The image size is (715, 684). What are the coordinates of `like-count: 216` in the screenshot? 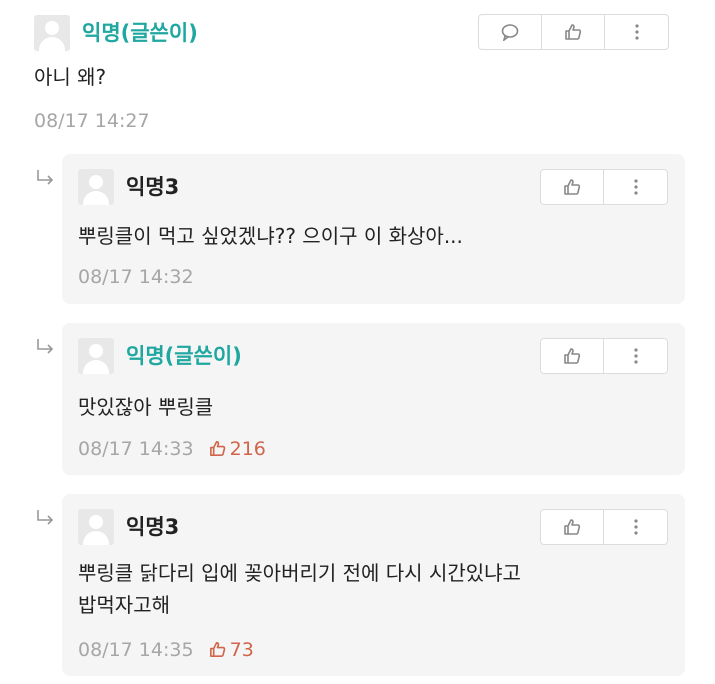 It's located at (237, 449).